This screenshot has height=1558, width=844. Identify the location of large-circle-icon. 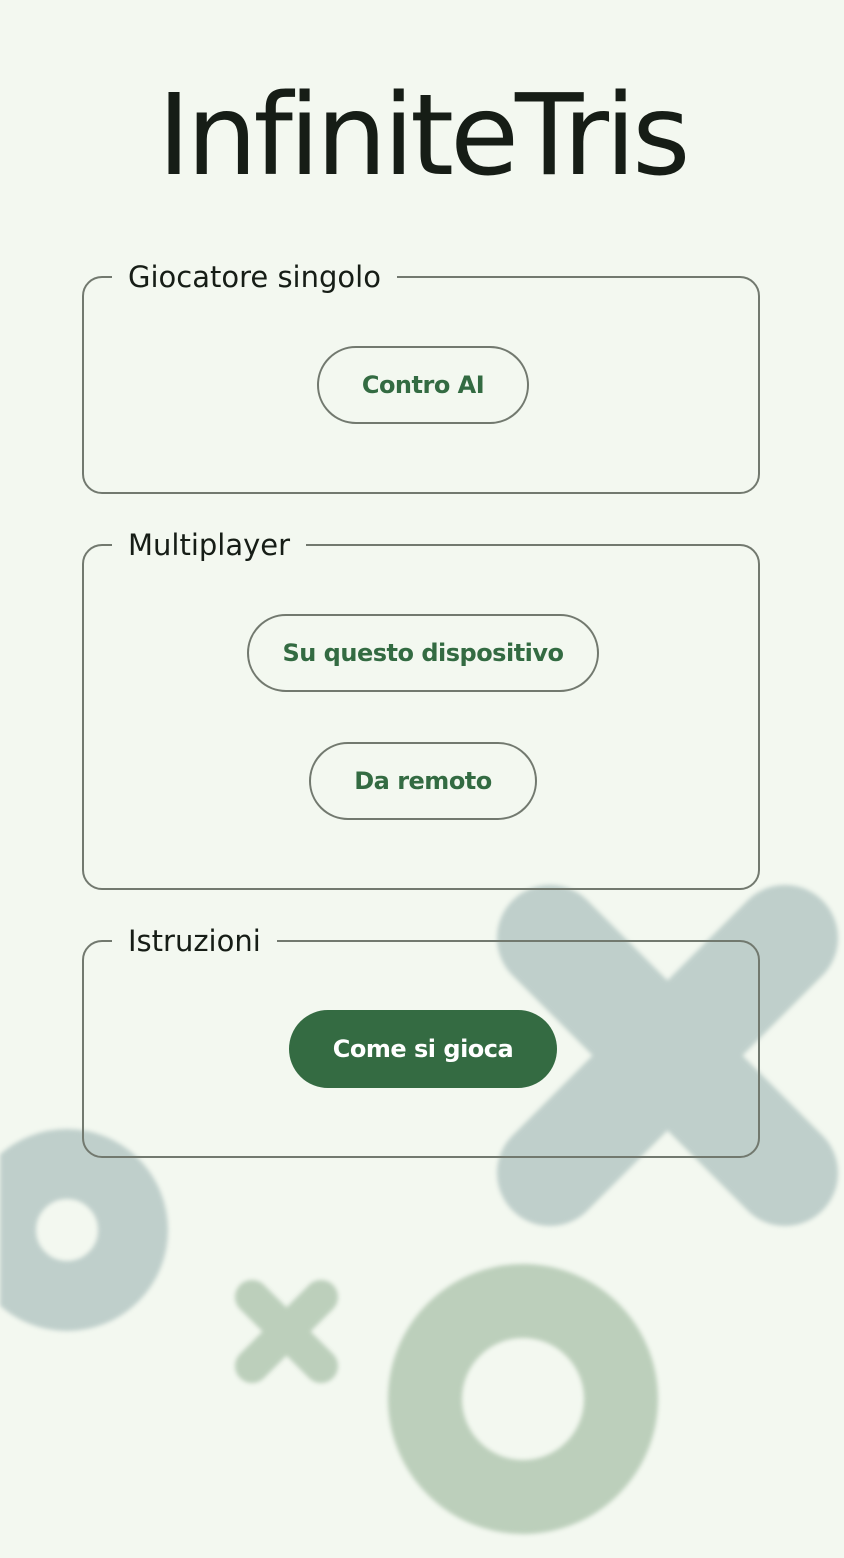
(523, 1399).